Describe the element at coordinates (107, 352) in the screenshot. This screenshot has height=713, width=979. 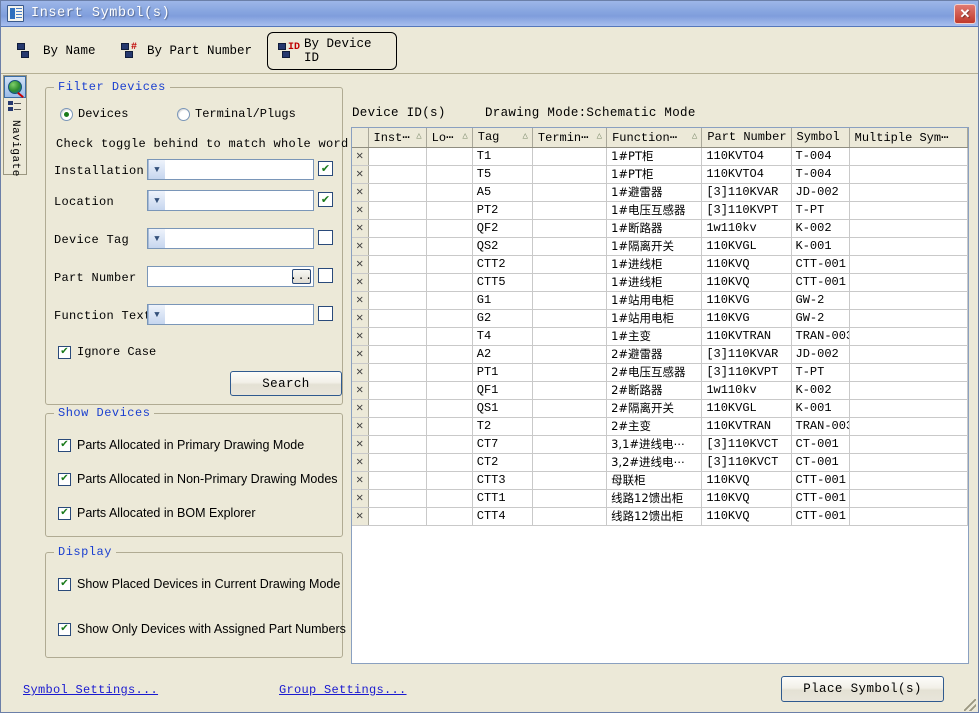
I see `ignore-case-checkbox: Ignore Case` at that location.